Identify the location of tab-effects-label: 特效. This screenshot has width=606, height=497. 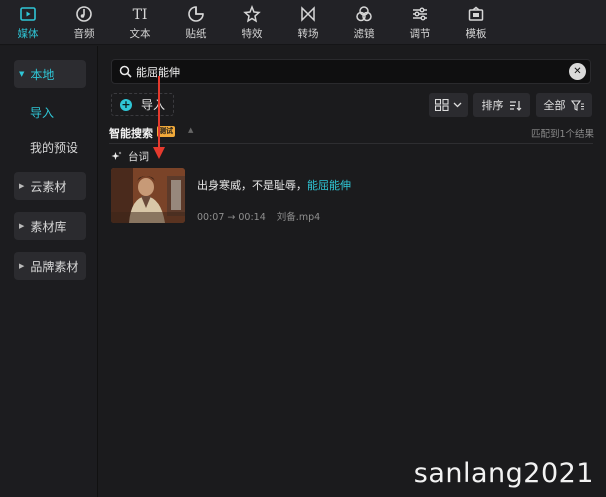
(252, 34).